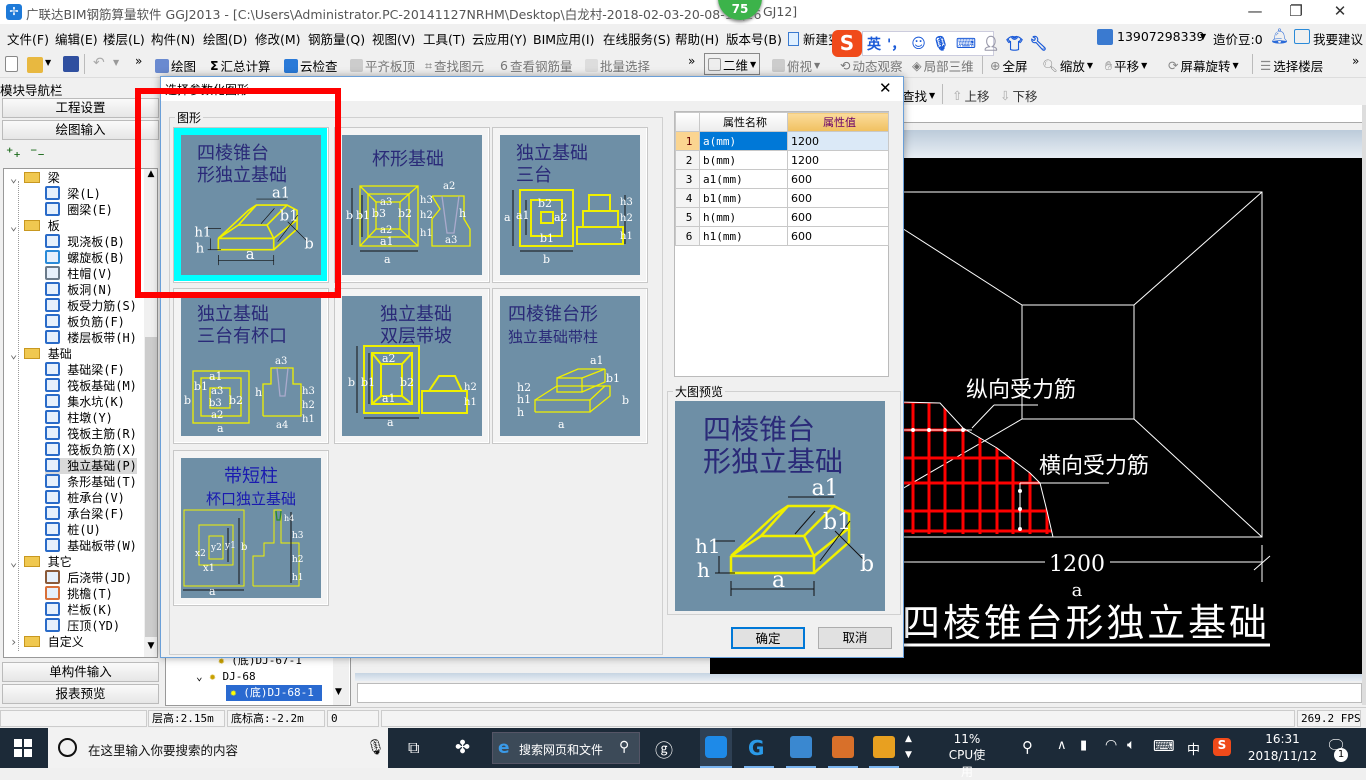  What do you see at coordinates (175, 65) in the screenshot?
I see `draw-button: 绘图` at bounding box center [175, 65].